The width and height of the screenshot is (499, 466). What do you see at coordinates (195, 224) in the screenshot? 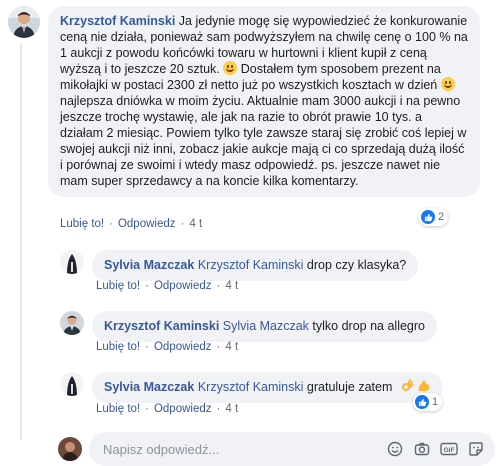
I see `comment-time: 4 t` at bounding box center [195, 224].